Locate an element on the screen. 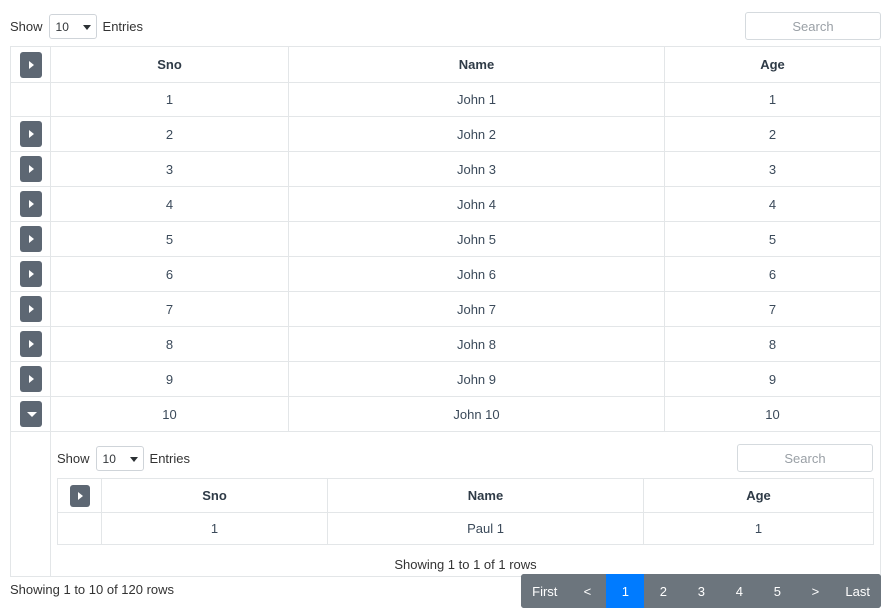 This screenshot has width=891, height=614. column-header-age: Age is located at coordinates (772, 64).